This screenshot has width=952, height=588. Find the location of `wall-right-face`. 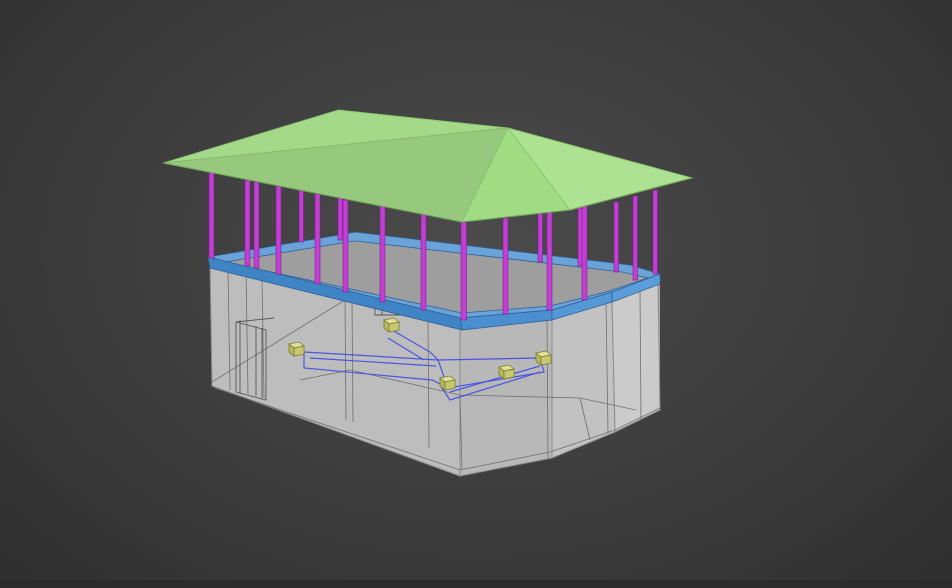

wall-right-face is located at coordinates (636, 357).